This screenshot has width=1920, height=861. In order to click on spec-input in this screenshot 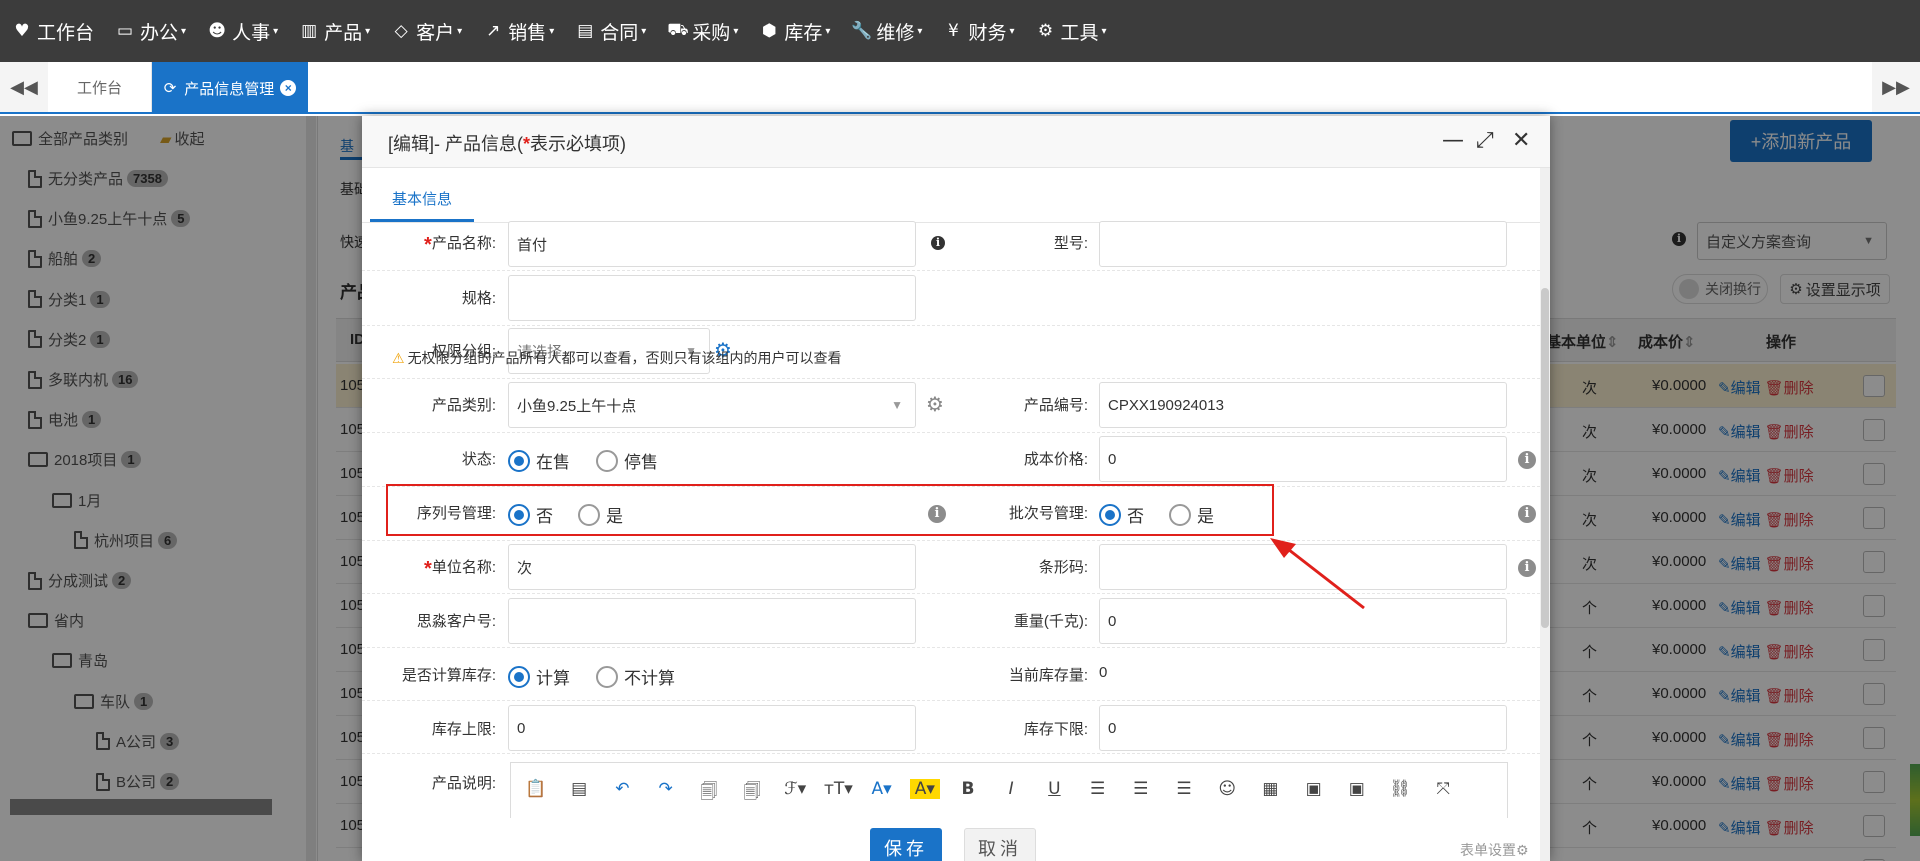, I will do `click(712, 298)`.